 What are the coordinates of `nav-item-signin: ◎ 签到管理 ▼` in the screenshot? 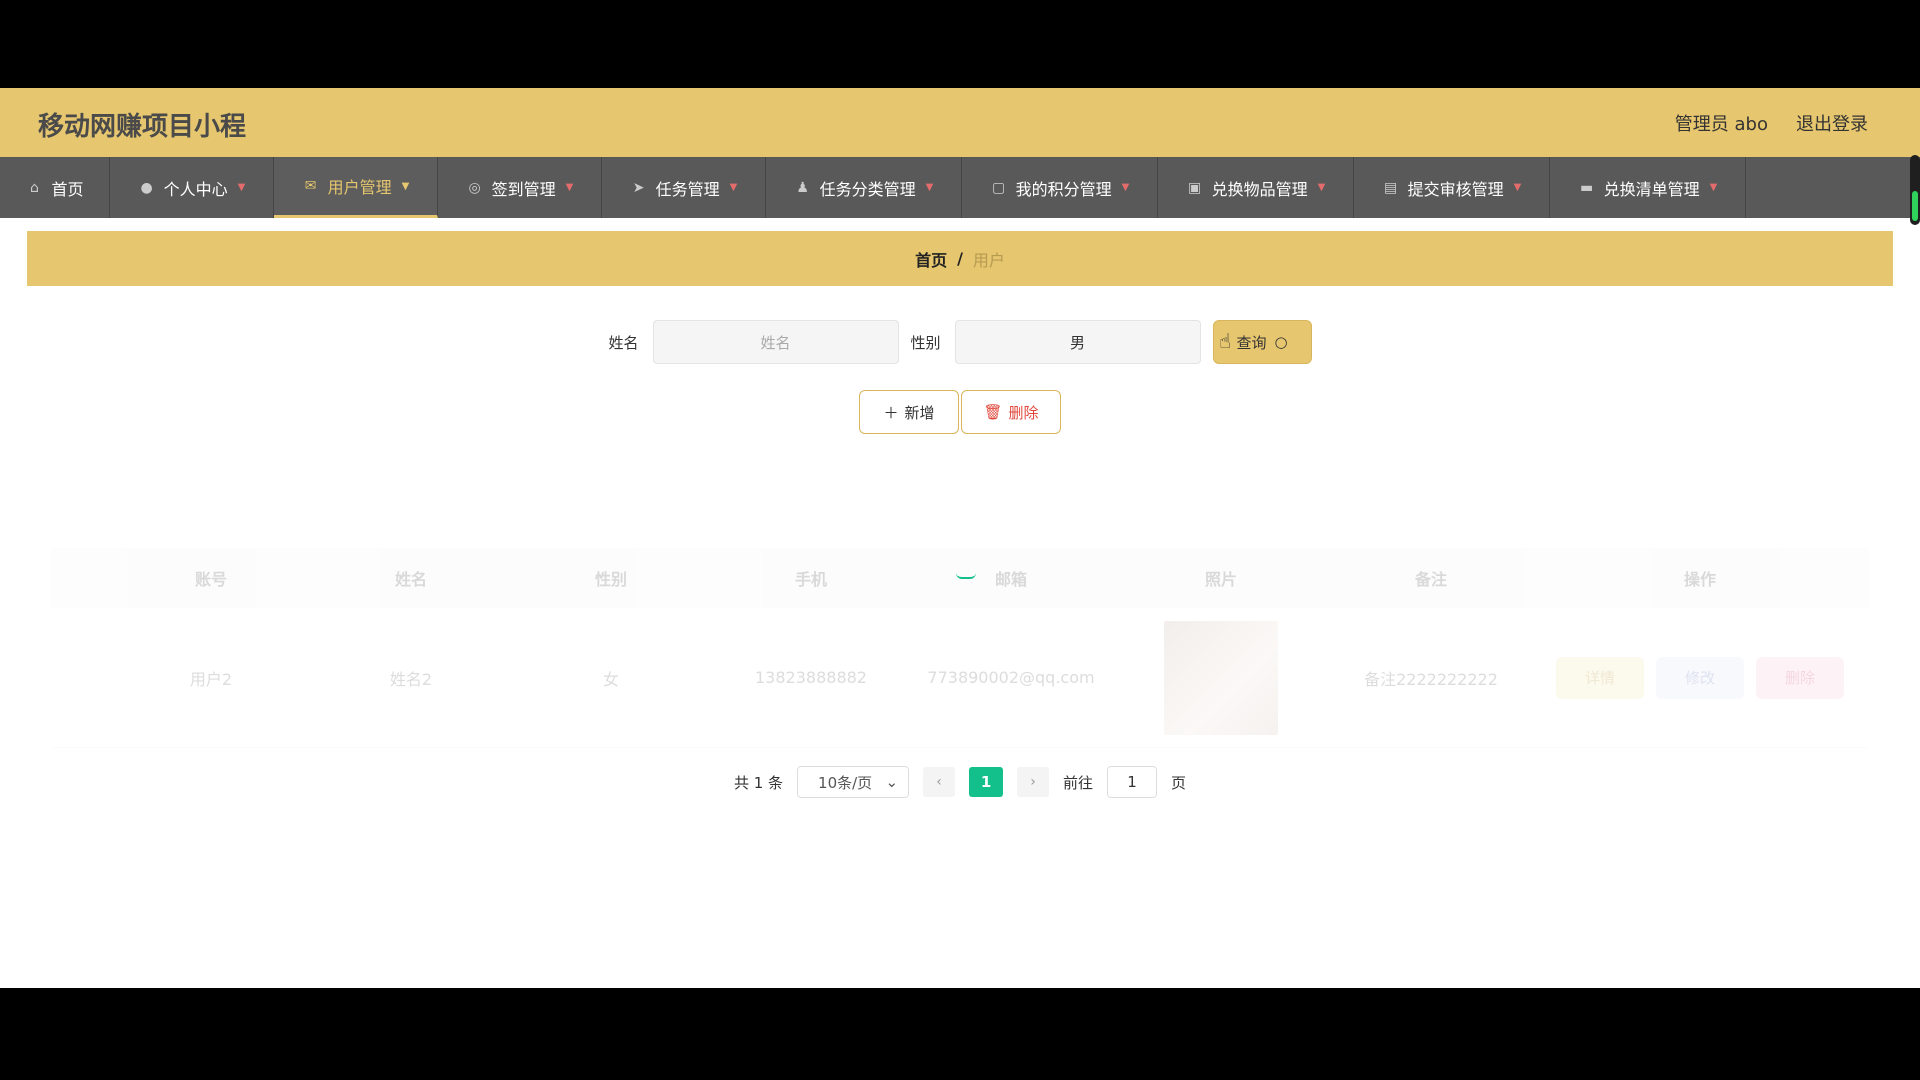 It's located at (520, 187).